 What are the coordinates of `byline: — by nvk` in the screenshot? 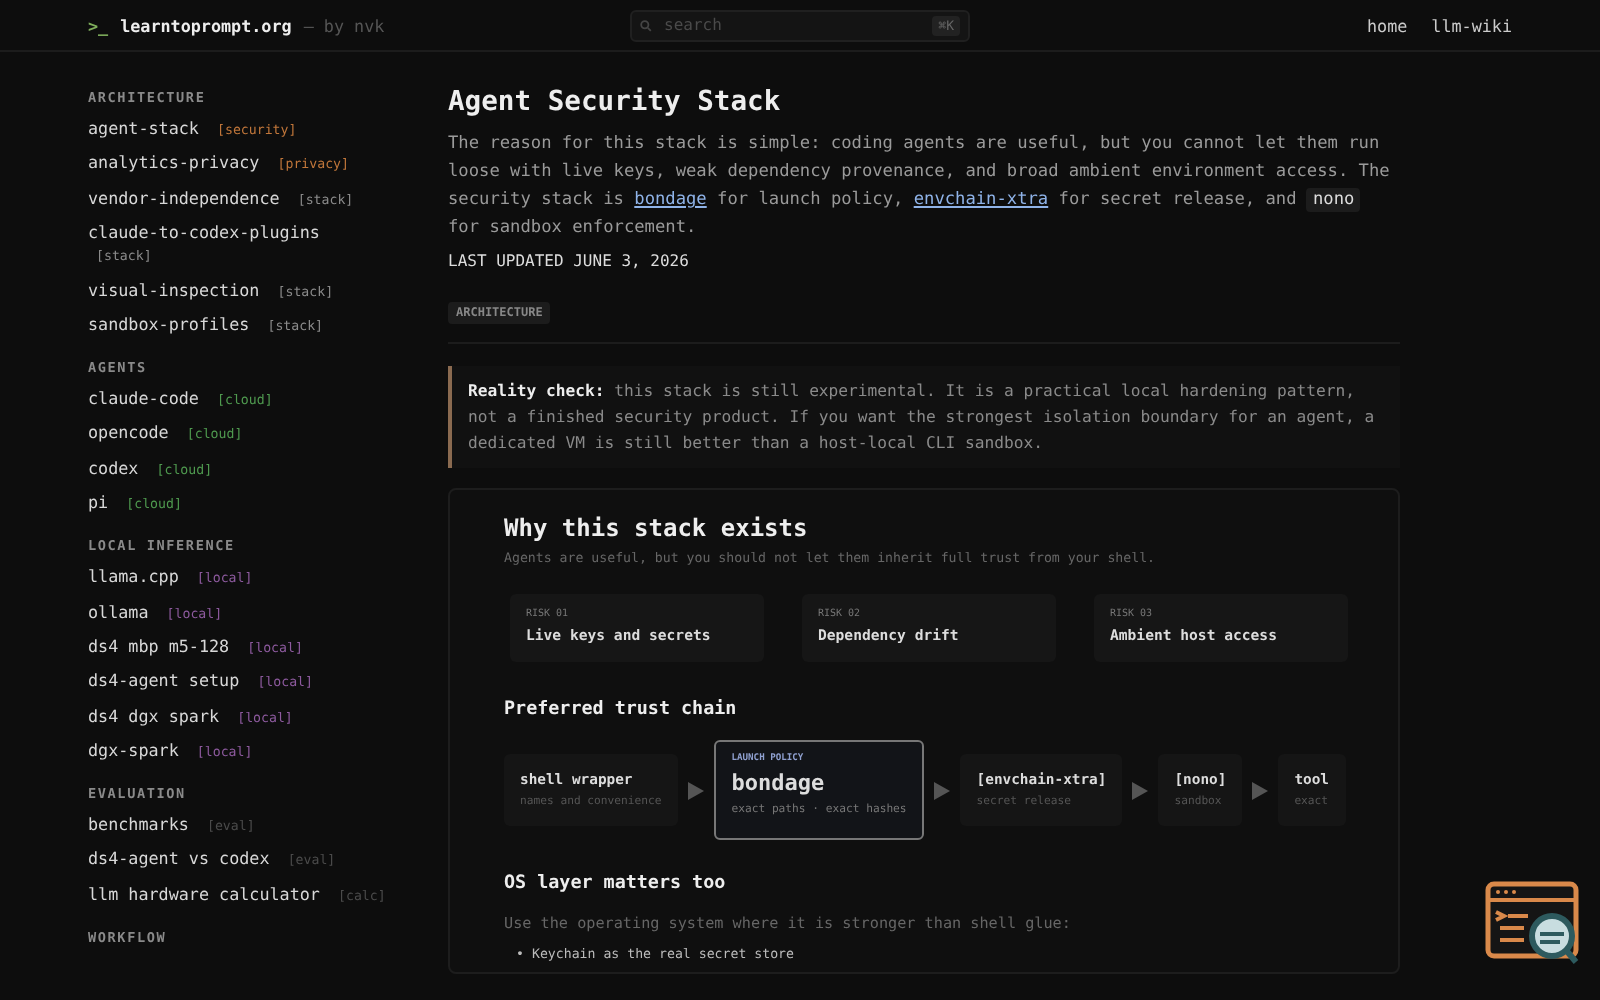 It's located at (344, 25).